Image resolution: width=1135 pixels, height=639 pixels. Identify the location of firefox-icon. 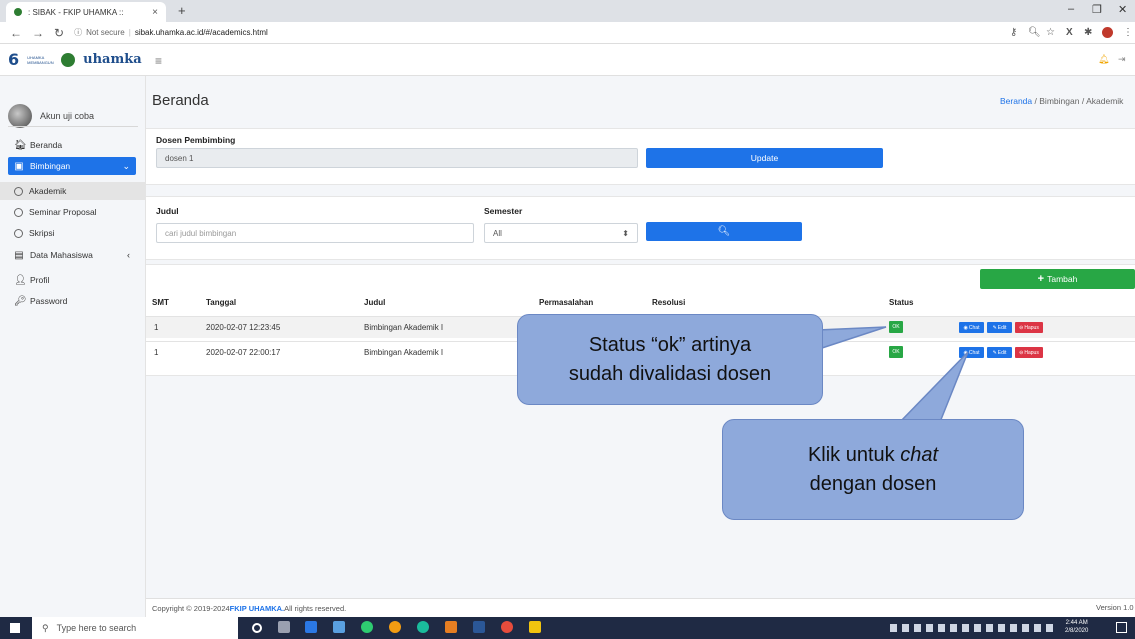
(451, 627).